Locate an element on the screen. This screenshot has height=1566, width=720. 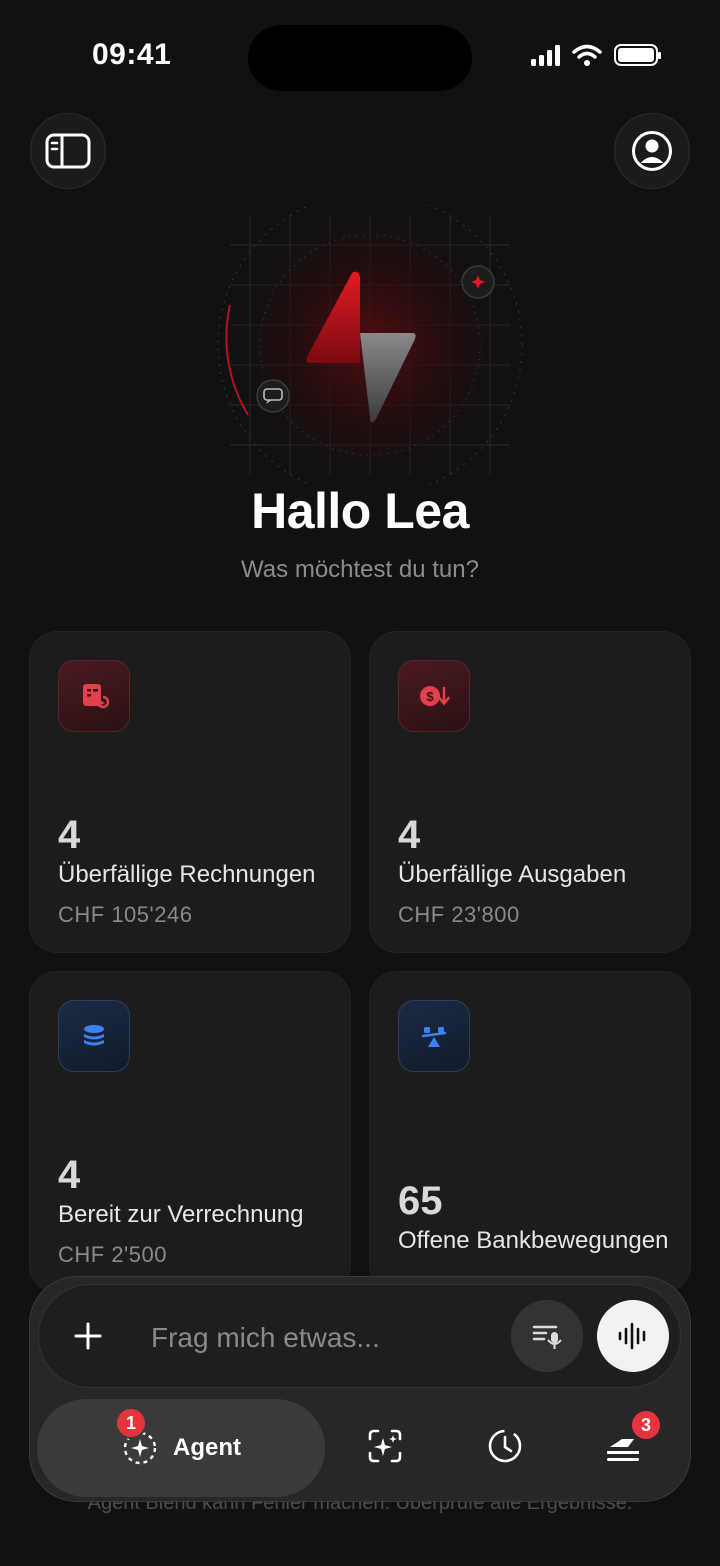
voice-waveform-icon is located at coordinates (632, 1336).